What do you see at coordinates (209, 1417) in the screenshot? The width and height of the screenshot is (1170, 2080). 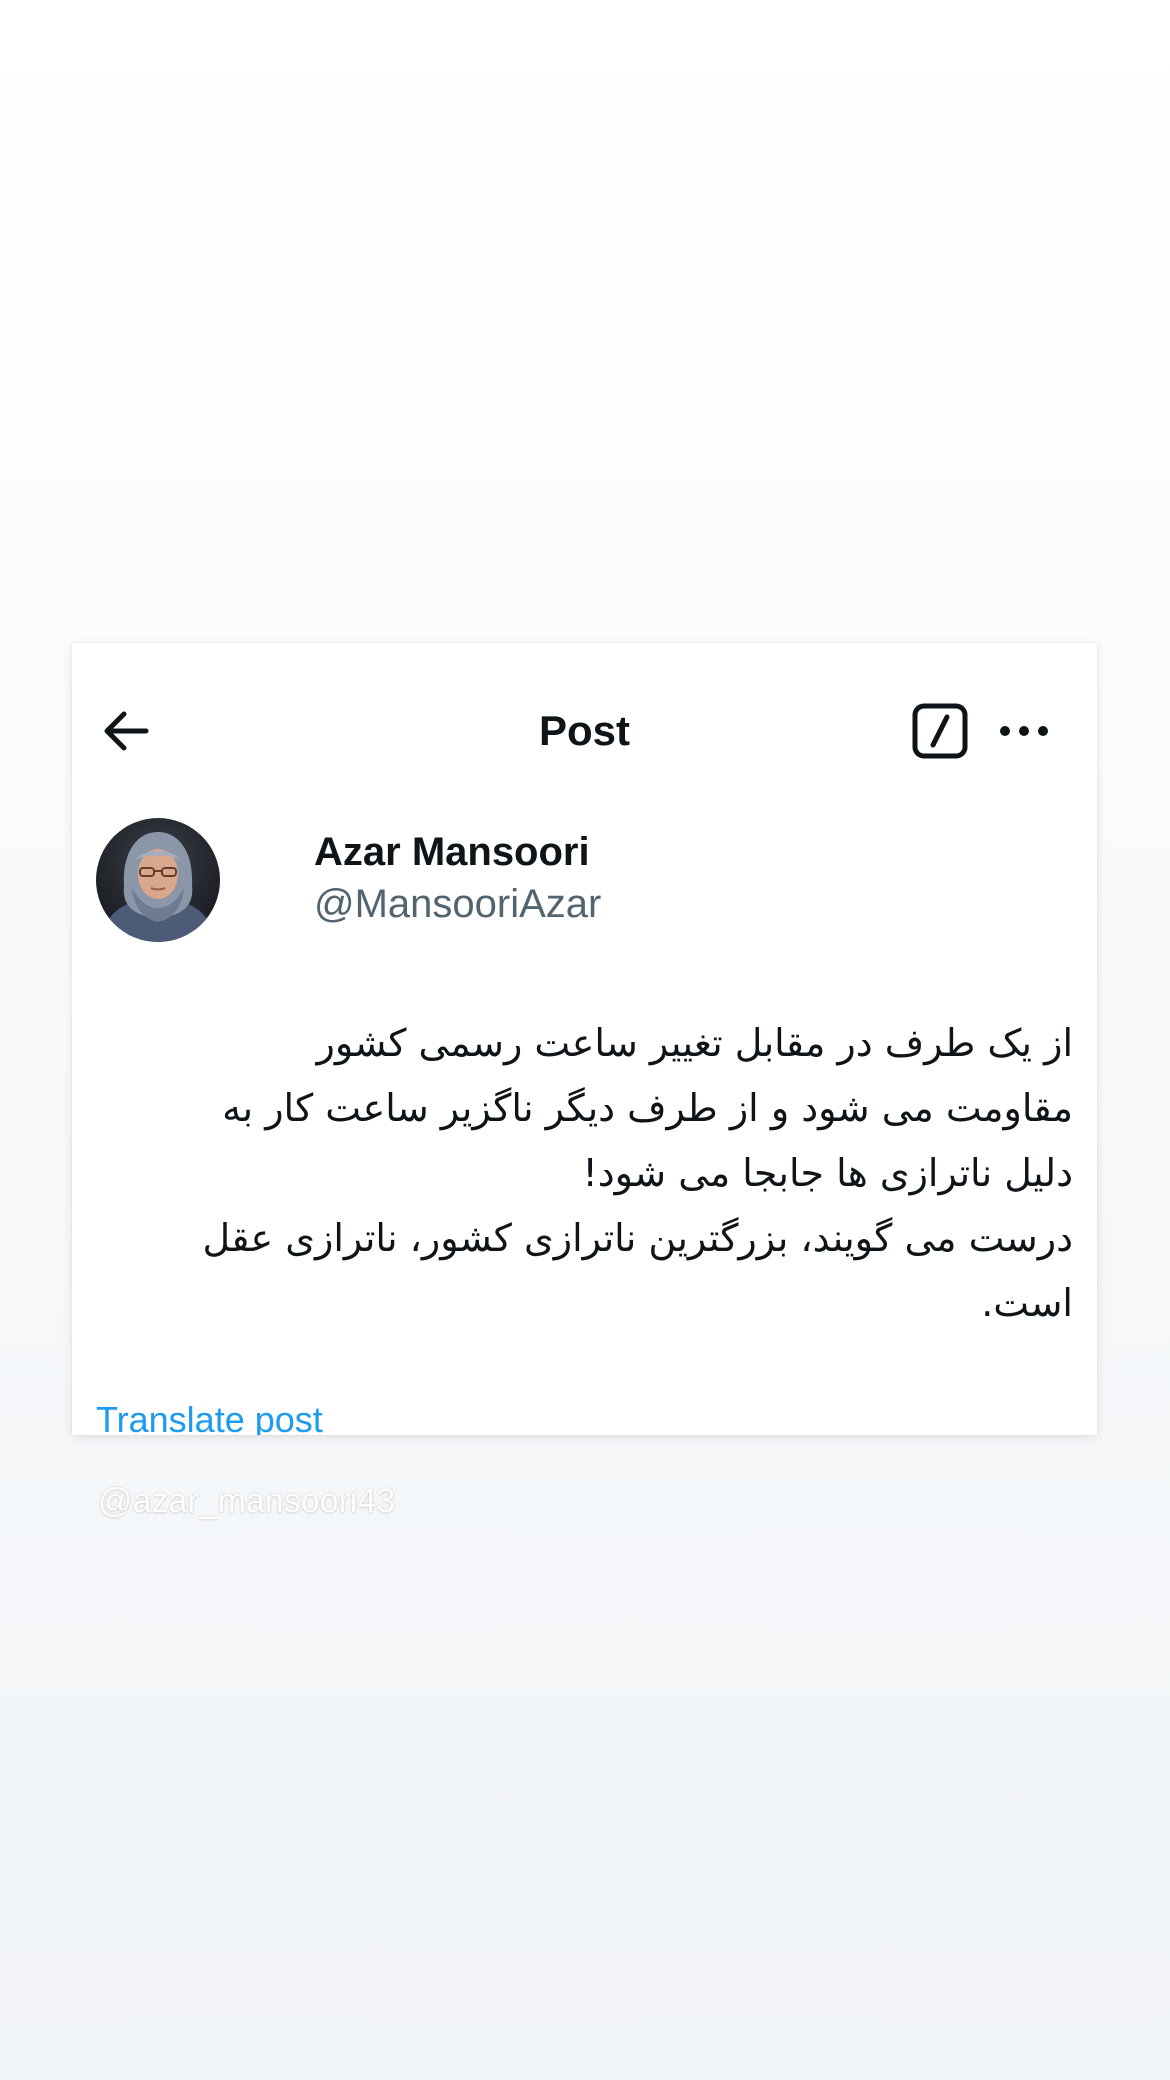 I see `translate-post-link: Translate post` at bounding box center [209, 1417].